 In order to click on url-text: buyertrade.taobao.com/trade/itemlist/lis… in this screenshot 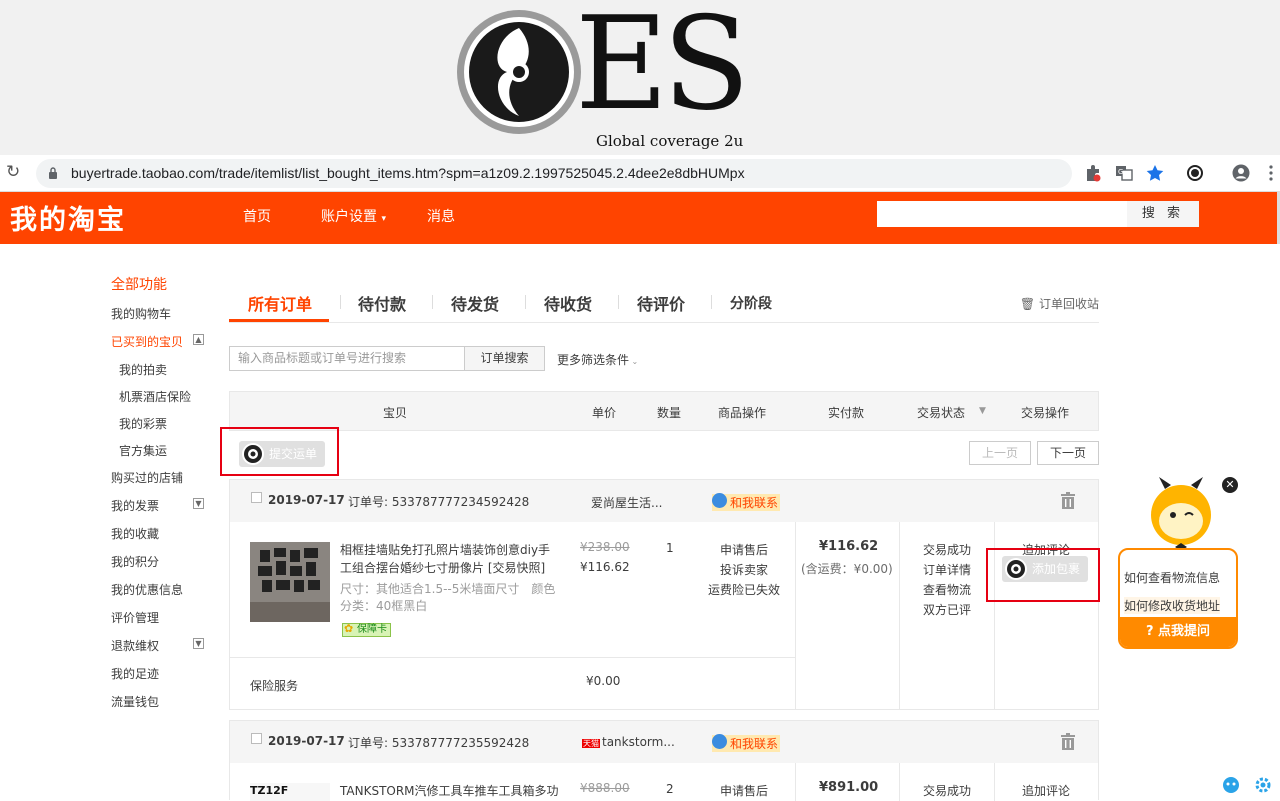, I will do `click(408, 173)`.